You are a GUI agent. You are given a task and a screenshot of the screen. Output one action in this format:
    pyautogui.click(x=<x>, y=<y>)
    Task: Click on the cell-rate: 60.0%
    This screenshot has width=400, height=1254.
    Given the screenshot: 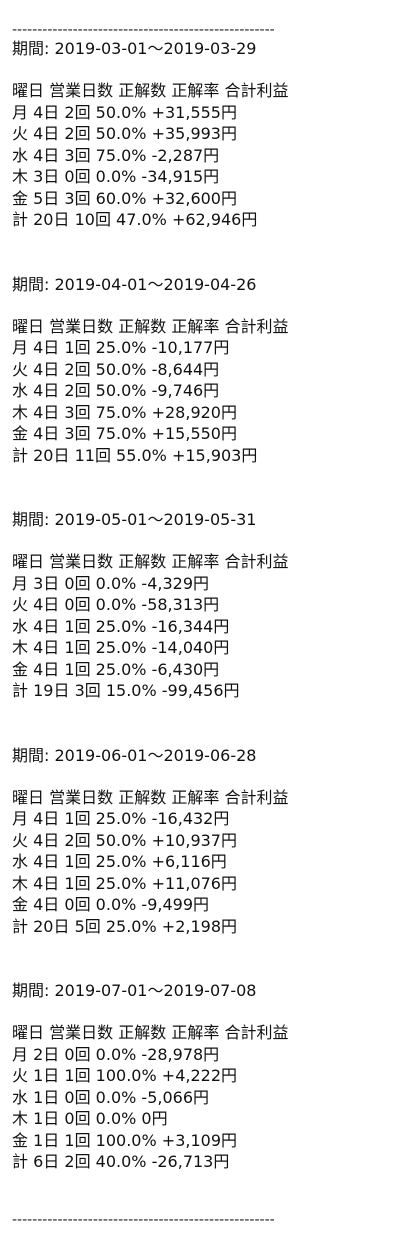 What is the action you would take?
    pyautogui.click(x=121, y=198)
    